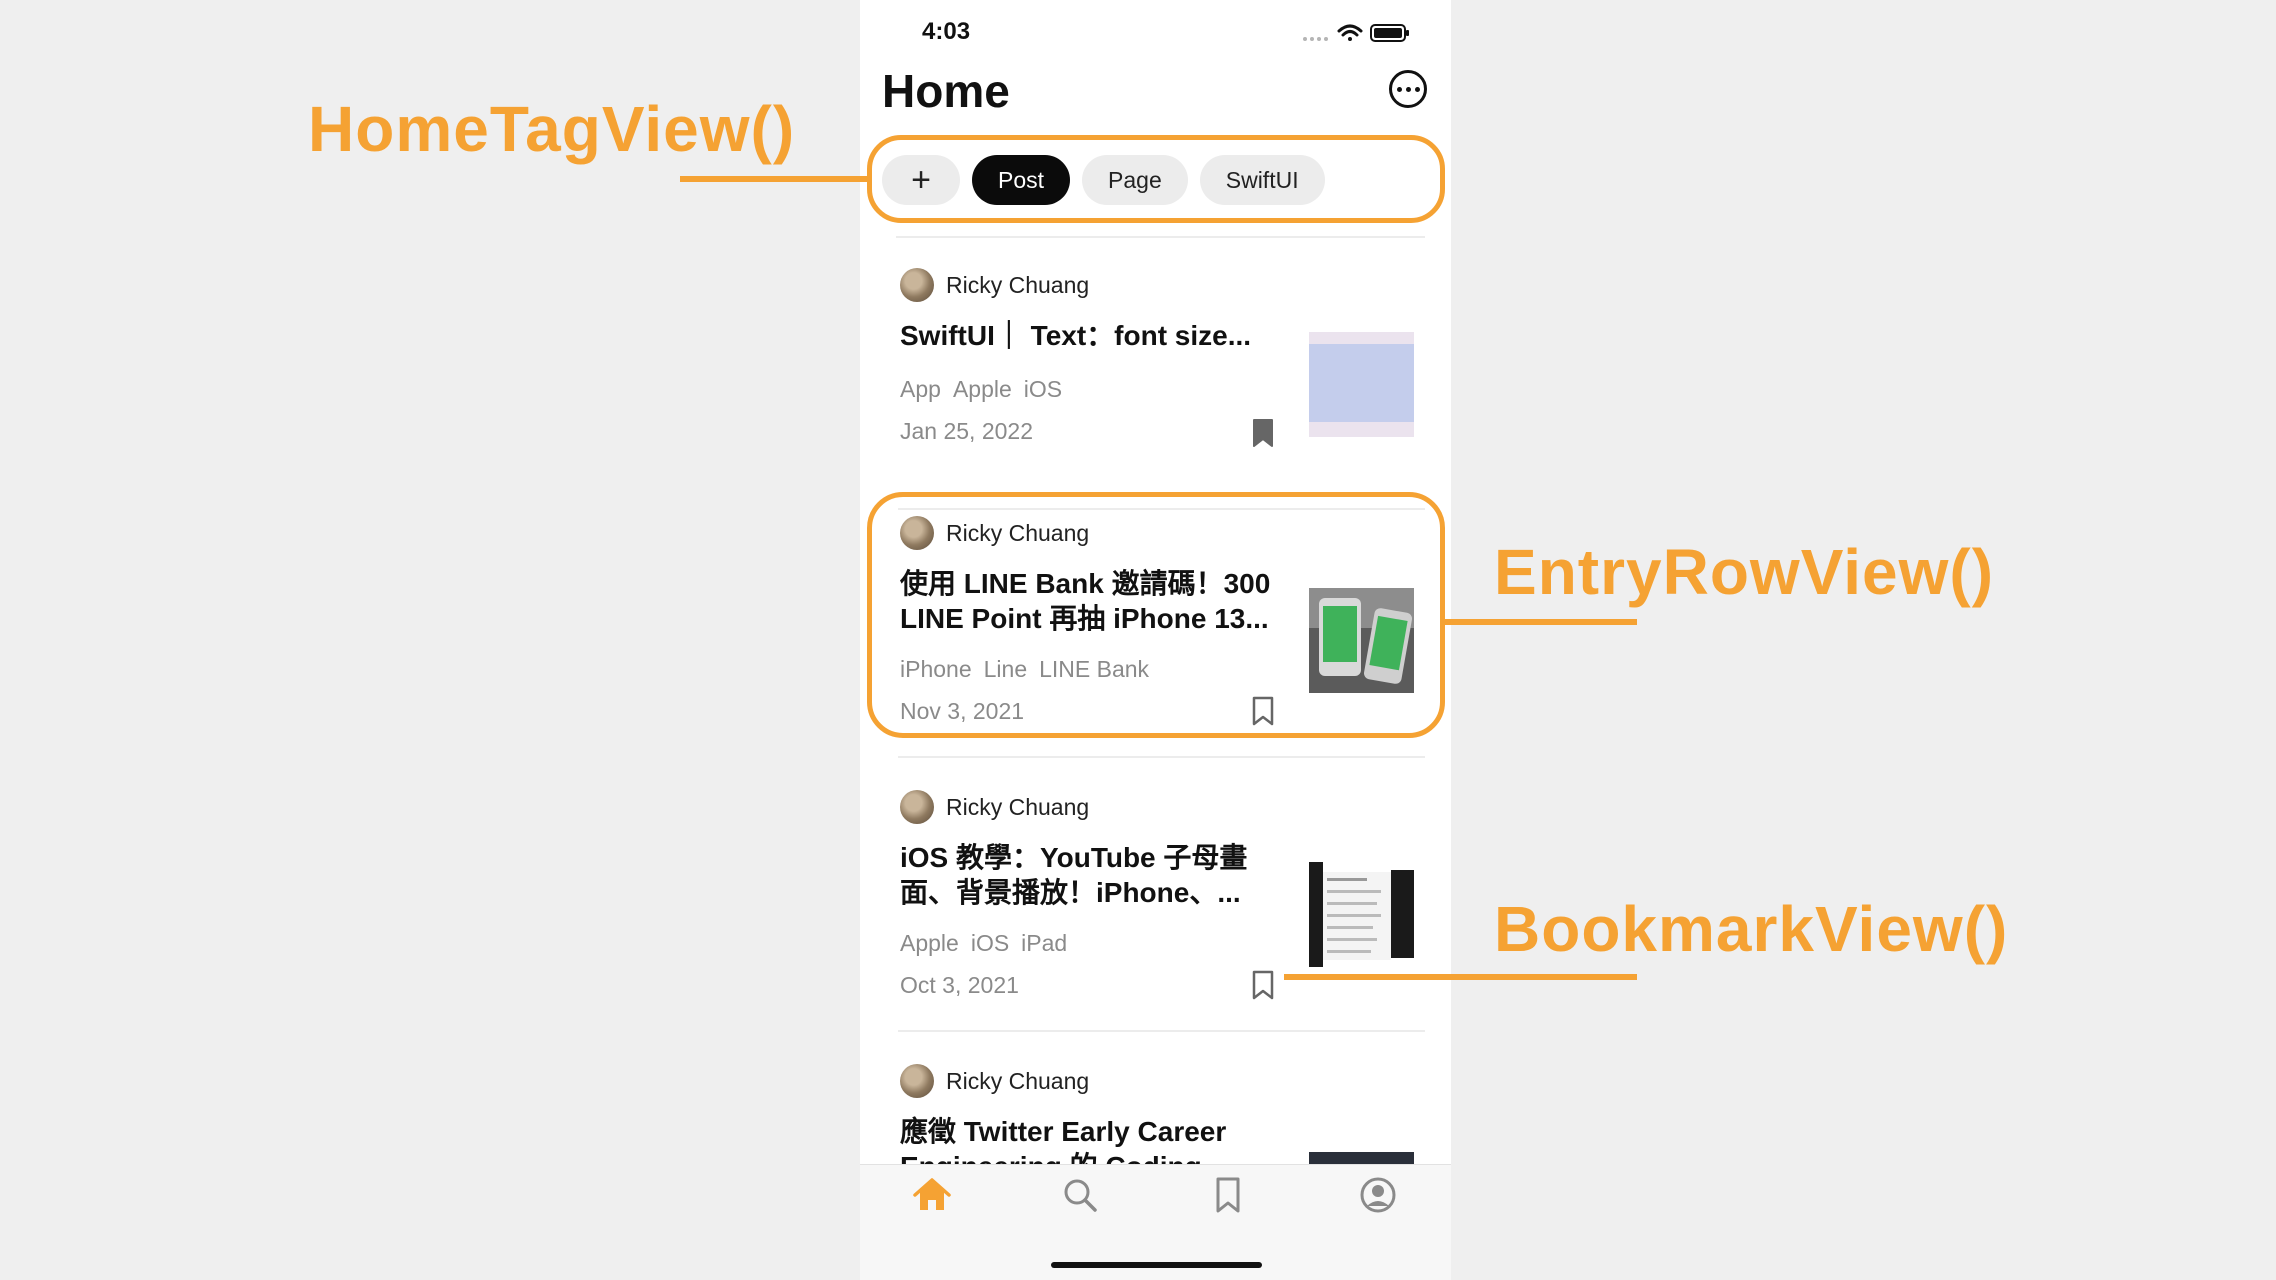 Image resolution: width=2276 pixels, height=1280 pixels. What do you see at coordinates (920, 389) in the screenshot?
I see `entry-tag: App` at bounding box center [920, 389].